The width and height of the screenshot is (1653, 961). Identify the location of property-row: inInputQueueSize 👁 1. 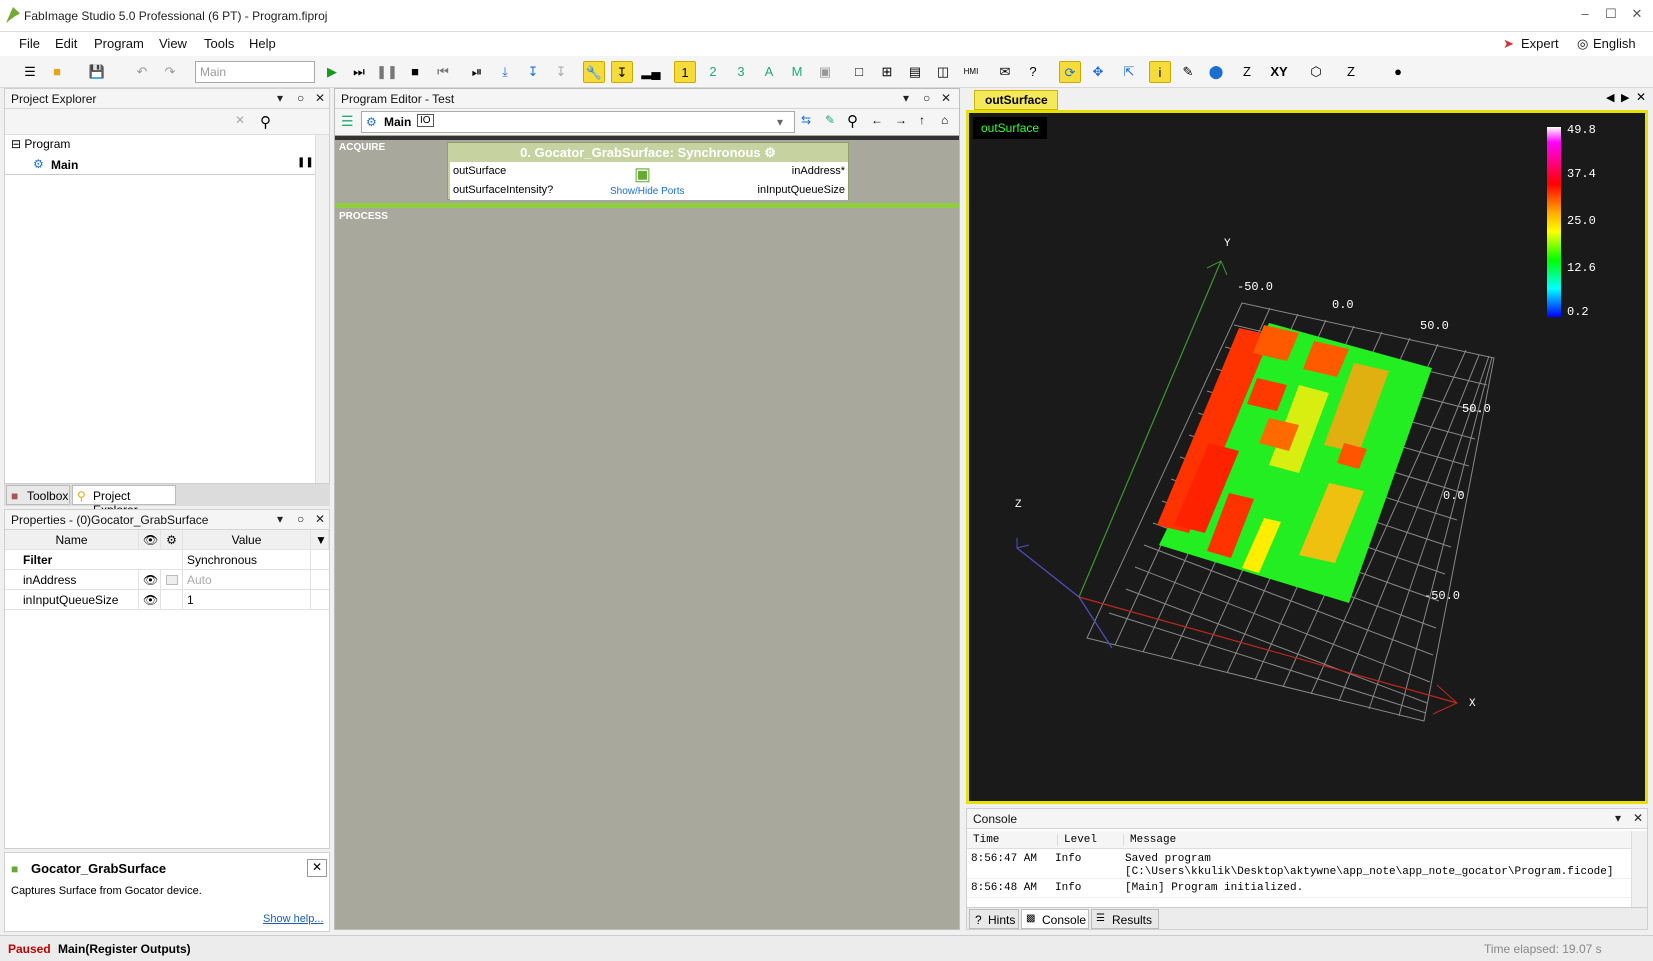
(167, 600).